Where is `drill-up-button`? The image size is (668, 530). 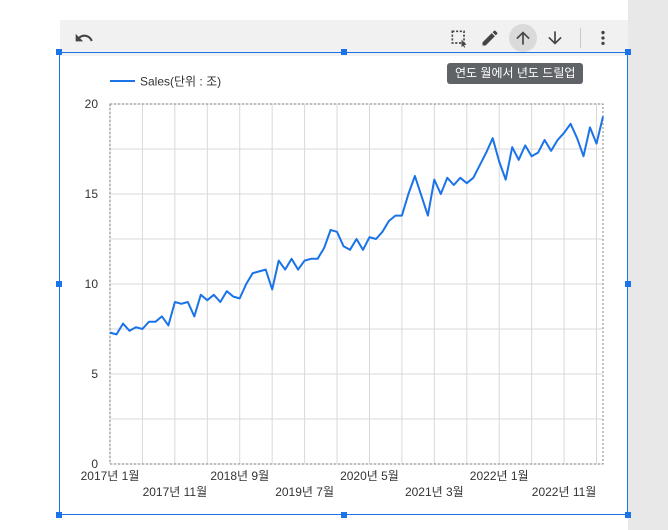
drill-up-button is located at coordinates (523, 38).